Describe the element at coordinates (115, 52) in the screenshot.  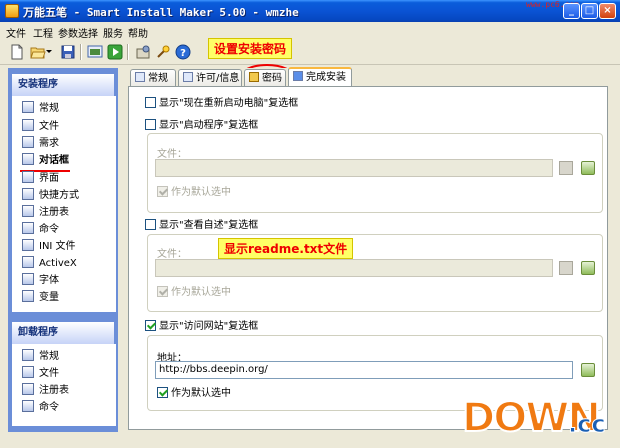
I see `run-icon` at that location.